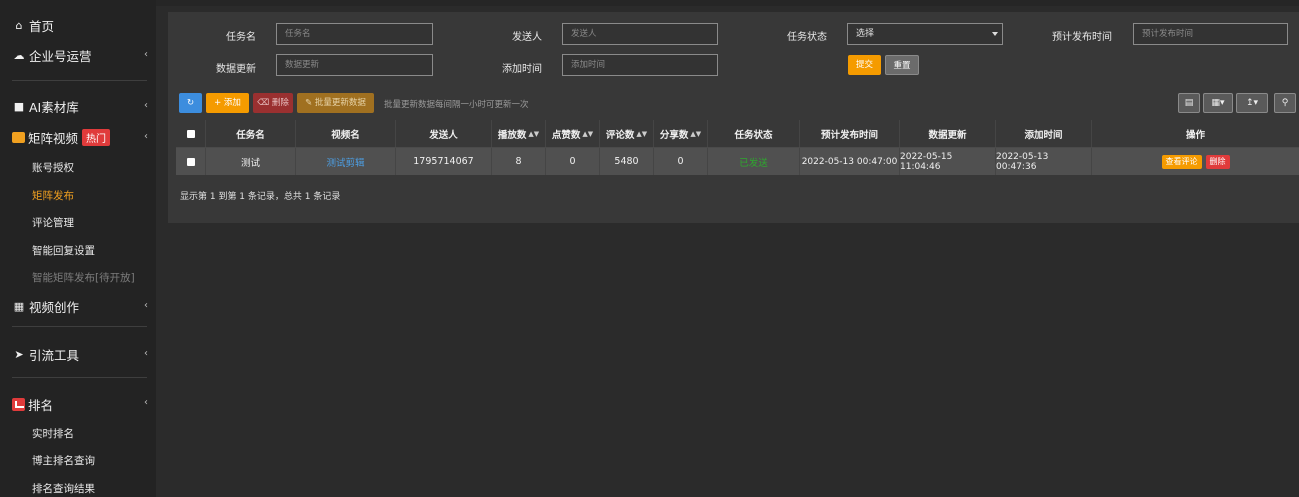 This screenshot has width=1299, height=497. I want to click on th-actions: 操作, so click(1195, 135).